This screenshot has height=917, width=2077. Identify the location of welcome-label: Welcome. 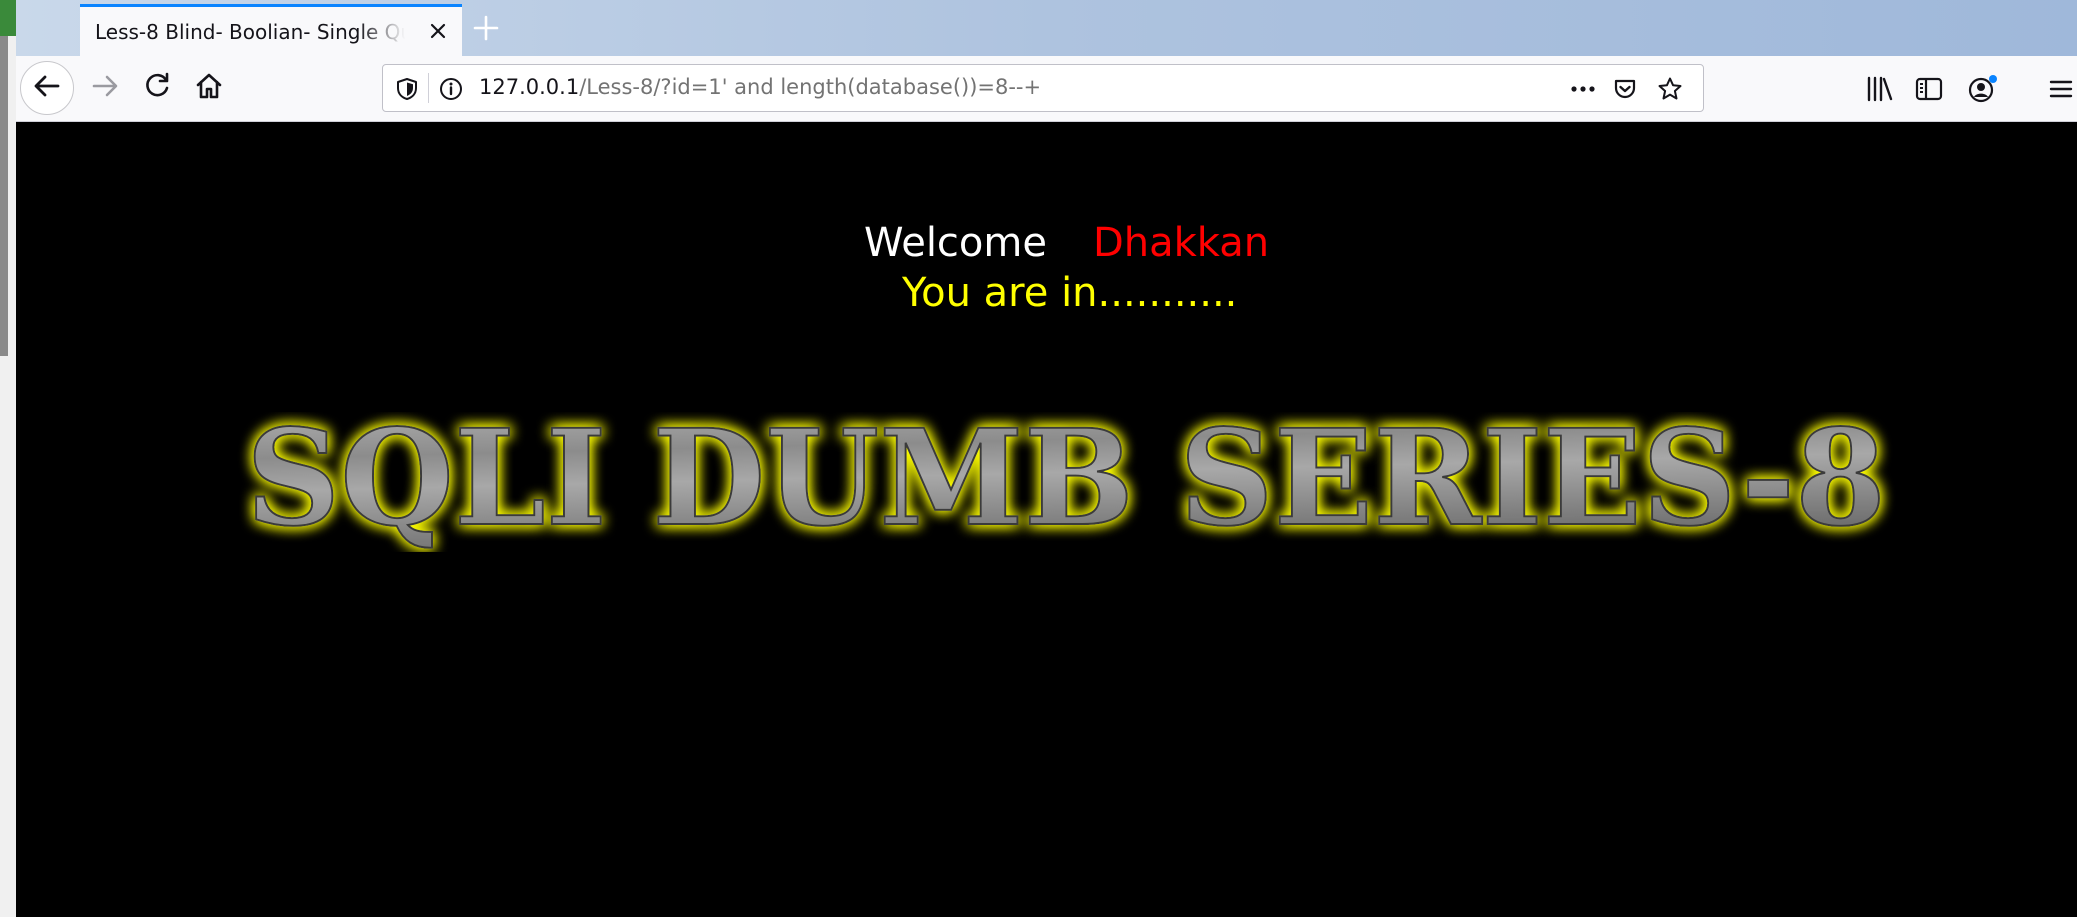
(955, 243).